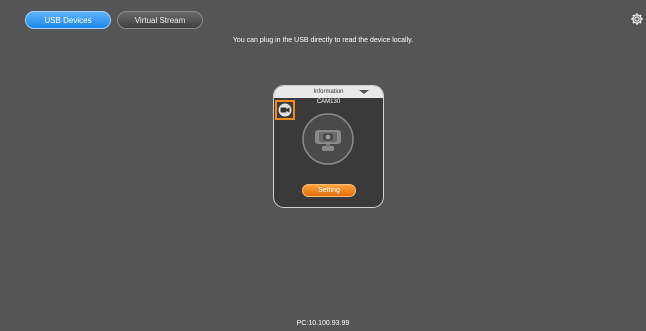 The image size is (646, 331). I want to click on tab-virtual-stream: Virtual Stream, so click(160, 20).